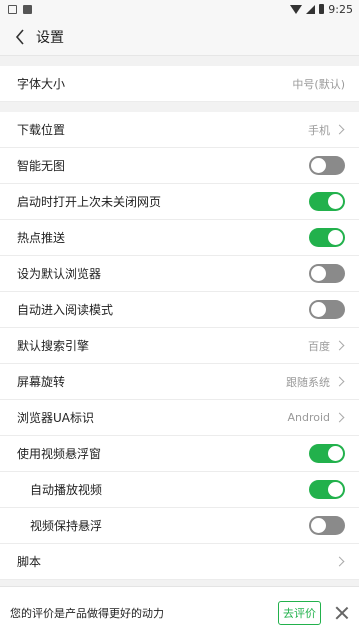 The image size is (359, 638). What do you see at coordinates (179, 454) in the screenshot?
I see `setting-row: 使用视频悬浮窗` at bounding box center [179, 454].